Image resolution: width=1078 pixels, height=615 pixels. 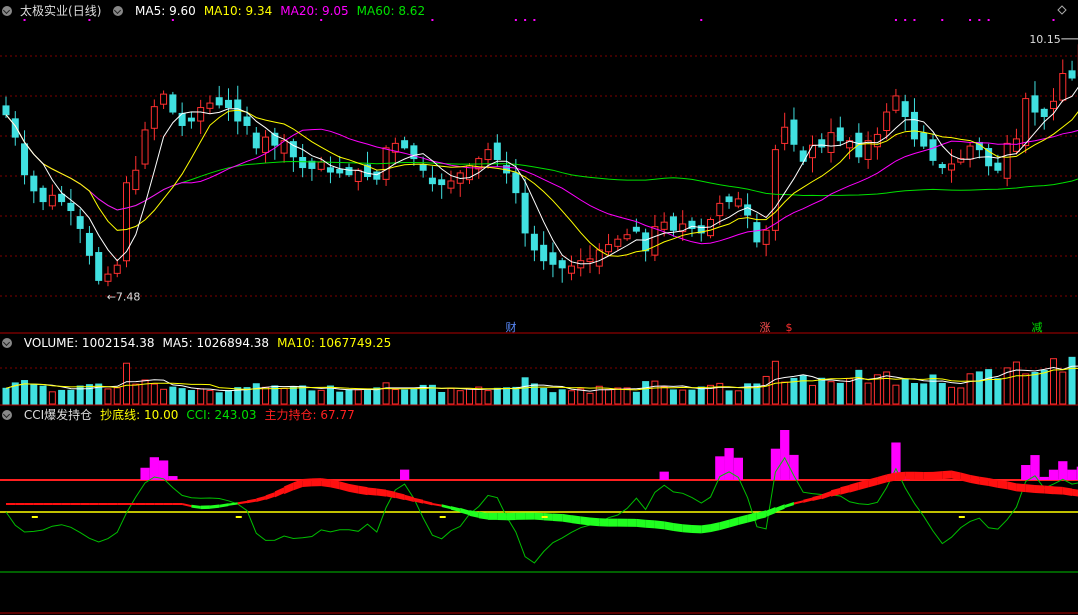 I want to click on event-marker-reduce: 减, so click(x=1037, y=327).